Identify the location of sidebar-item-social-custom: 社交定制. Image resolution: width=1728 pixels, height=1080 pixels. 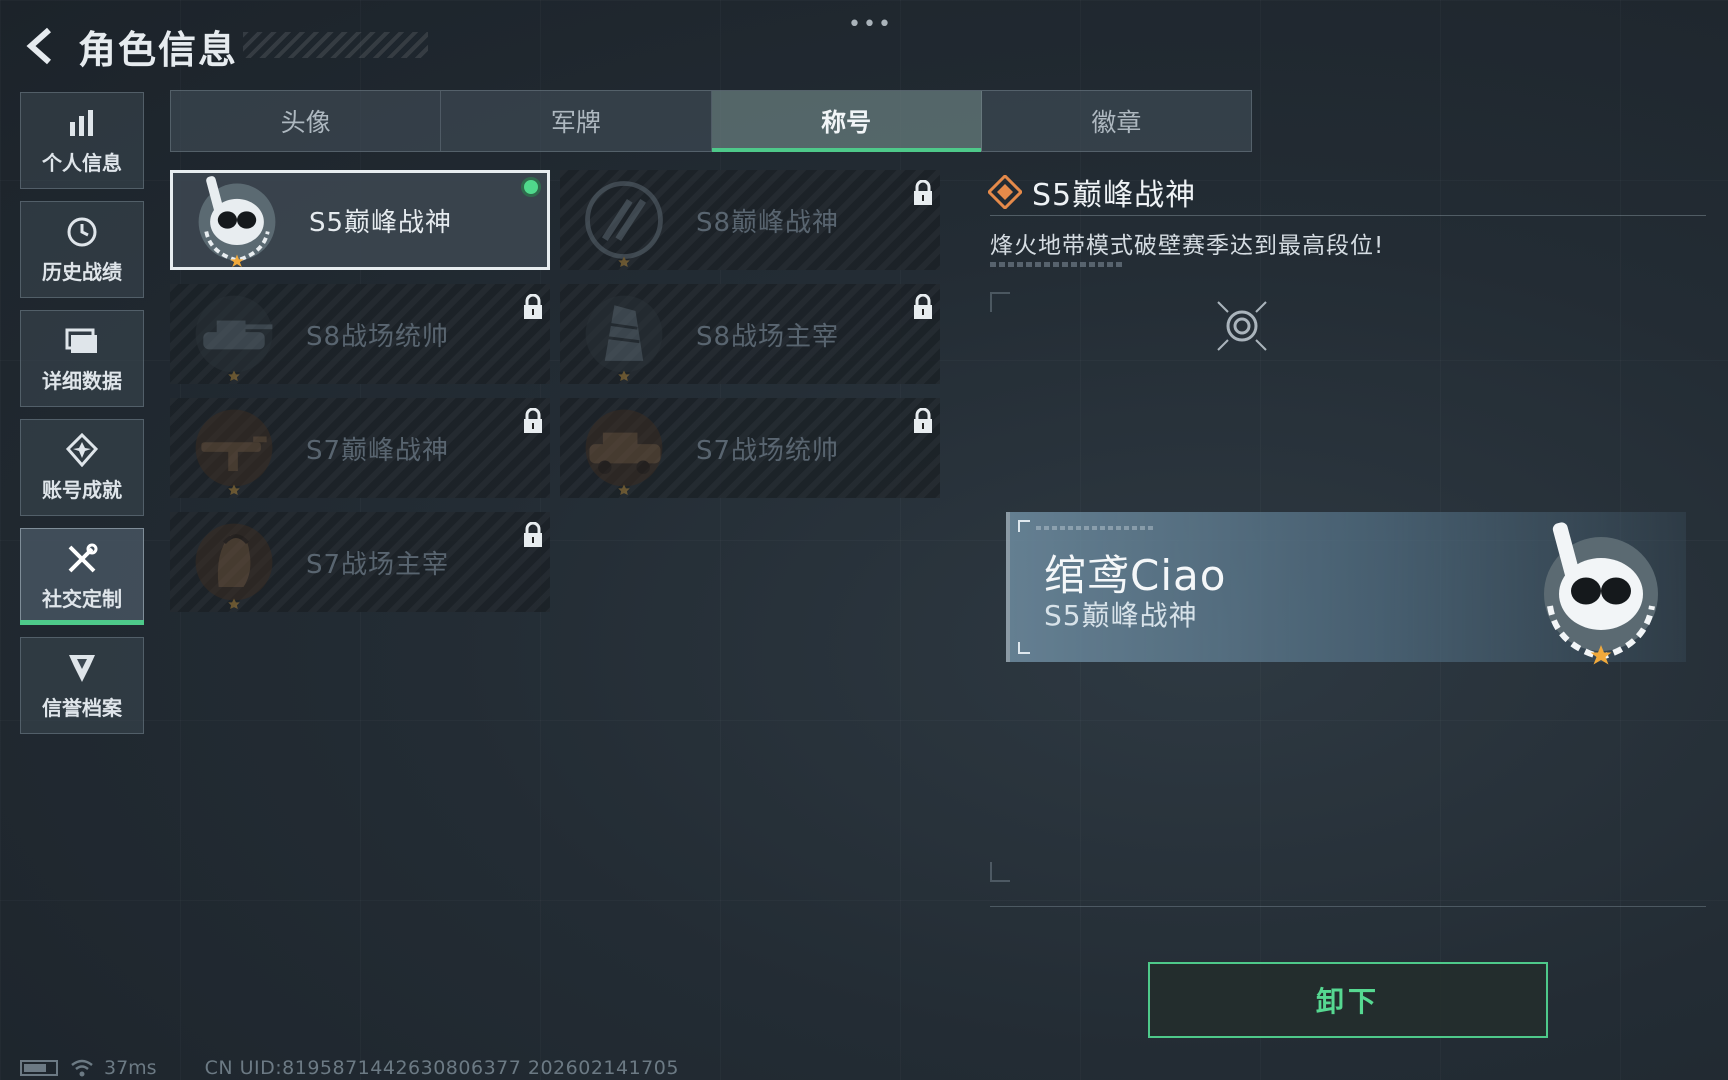
(82, 576).